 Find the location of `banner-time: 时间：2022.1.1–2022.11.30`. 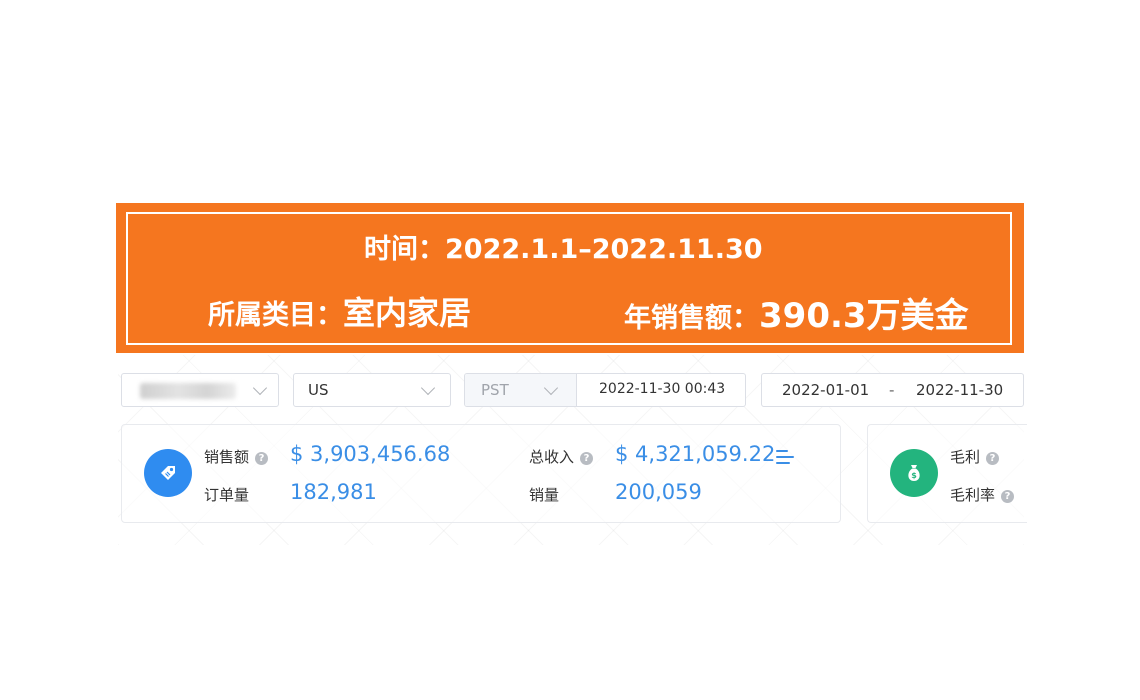

banner-time: 时间：2022.1.1–2022.11.30 is located at coordinates (563, 246).